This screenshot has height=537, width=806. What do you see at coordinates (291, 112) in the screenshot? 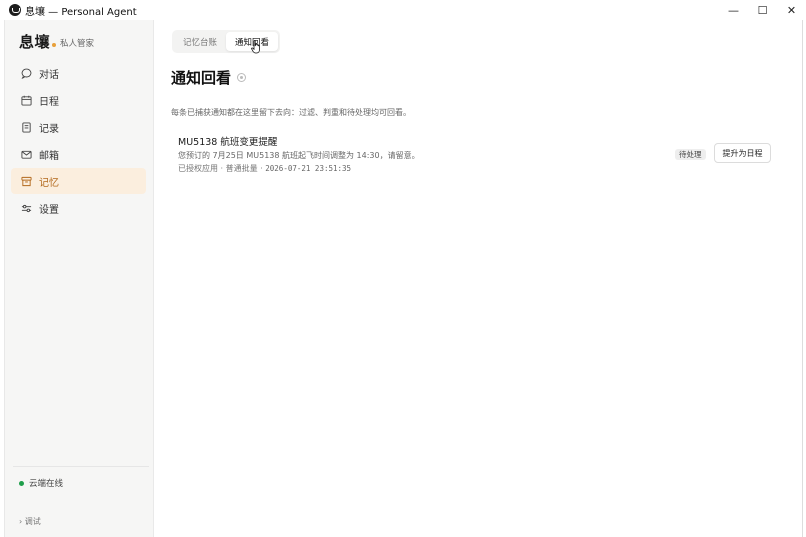
I see `page-description: 每条已捕获通知都在这里留下去向：过滤、判重和待处理均可回看。` at bounding box center [291, 112].